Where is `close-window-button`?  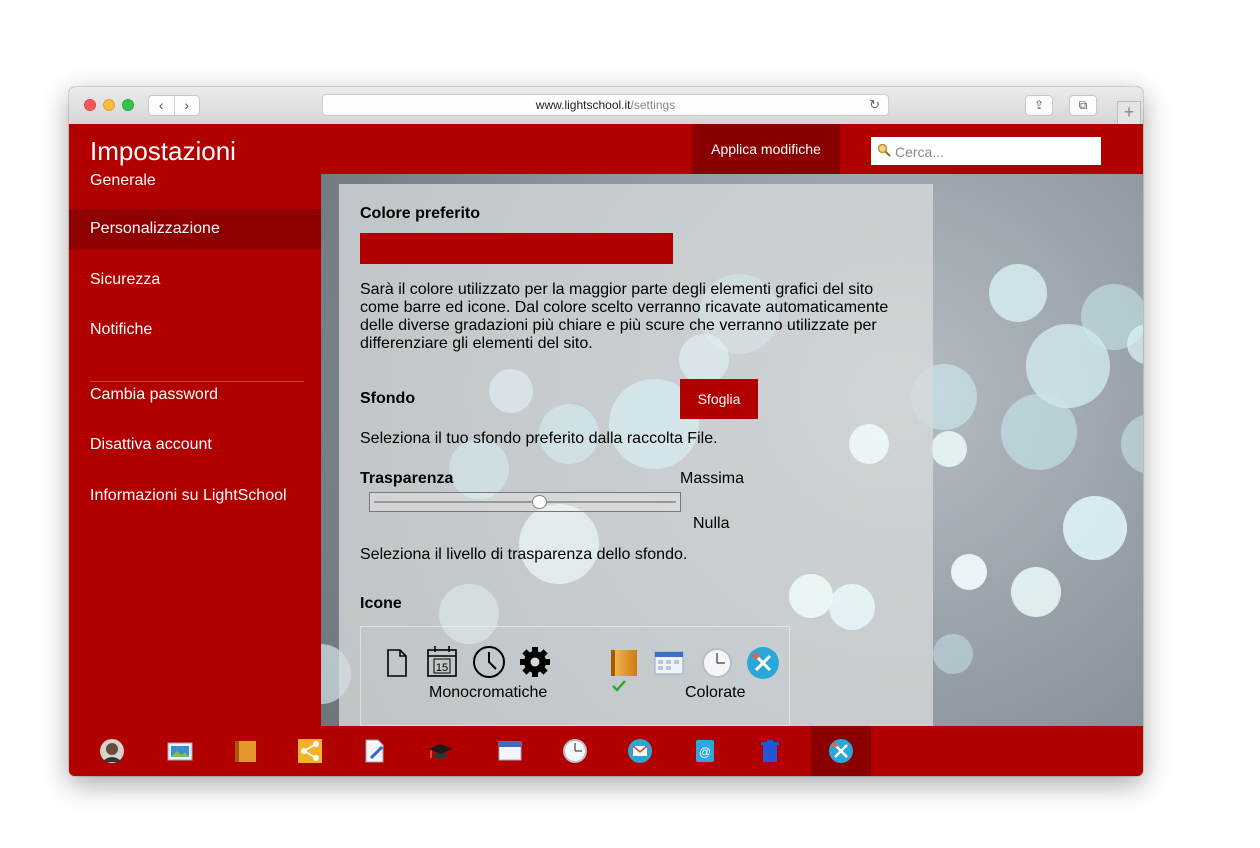
close-window-button is located at coordinates (90, 105).